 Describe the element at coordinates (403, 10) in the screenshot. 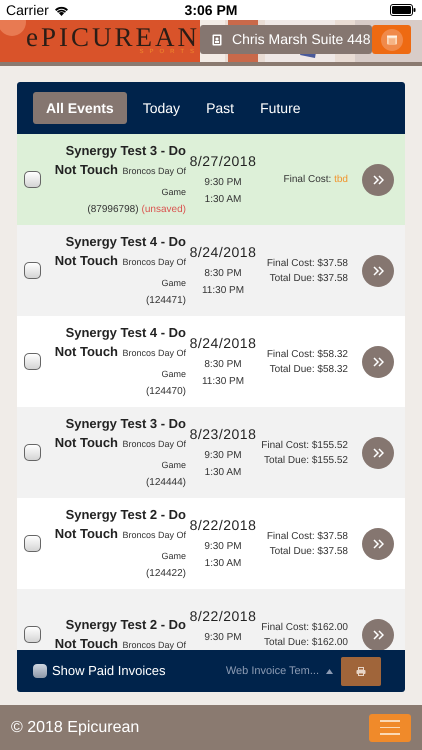

I see `battery-icon` at that location.